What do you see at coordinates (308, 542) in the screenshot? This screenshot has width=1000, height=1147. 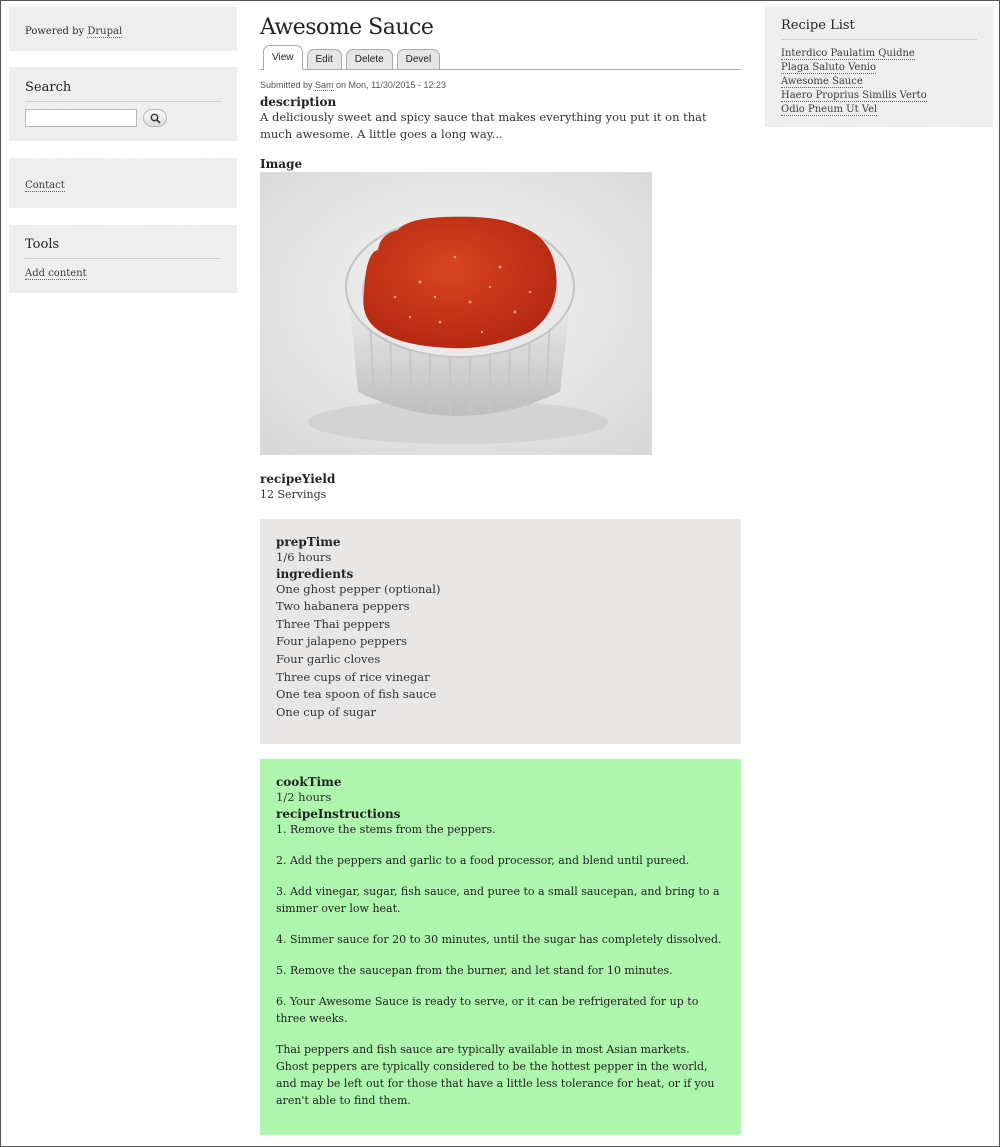 I see `prep-time-label: prepTime` at bounding box center [308, 542].